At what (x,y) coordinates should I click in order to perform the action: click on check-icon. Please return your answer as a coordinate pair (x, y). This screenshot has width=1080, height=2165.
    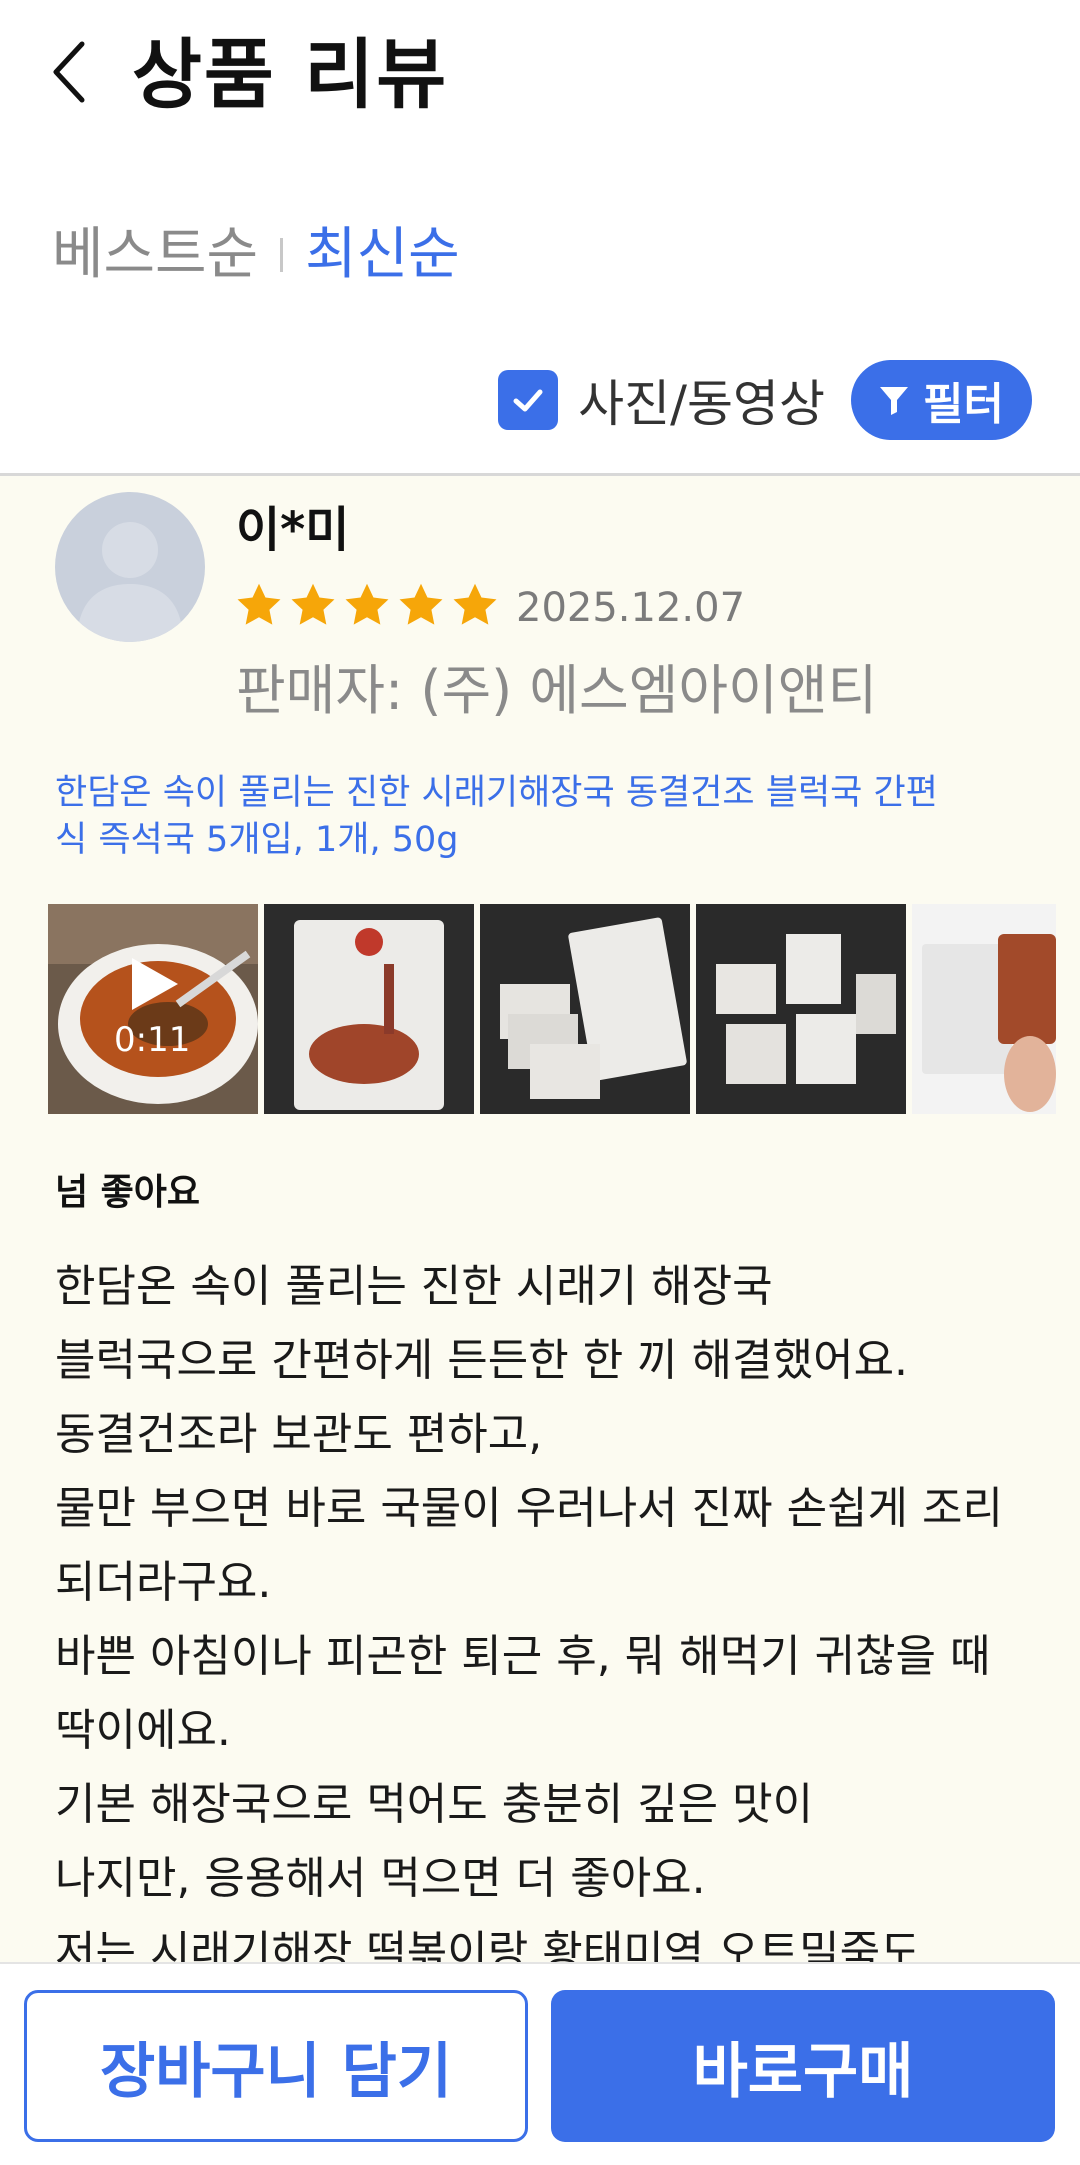
    Looking at the image, I should click on (528, 400).